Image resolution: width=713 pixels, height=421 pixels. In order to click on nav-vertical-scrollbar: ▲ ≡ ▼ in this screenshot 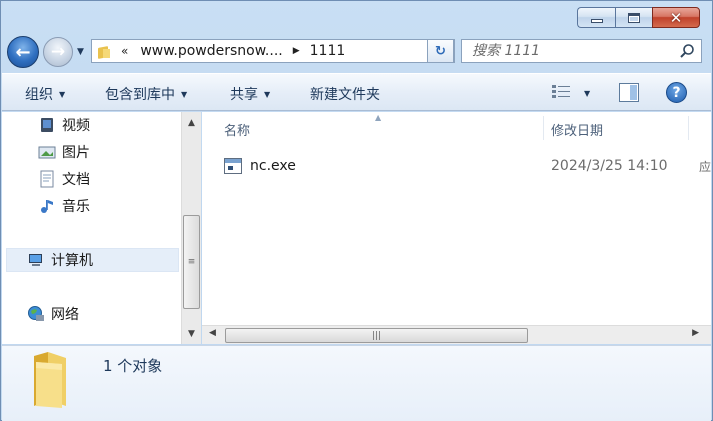, I will do `click(191, 228)`.